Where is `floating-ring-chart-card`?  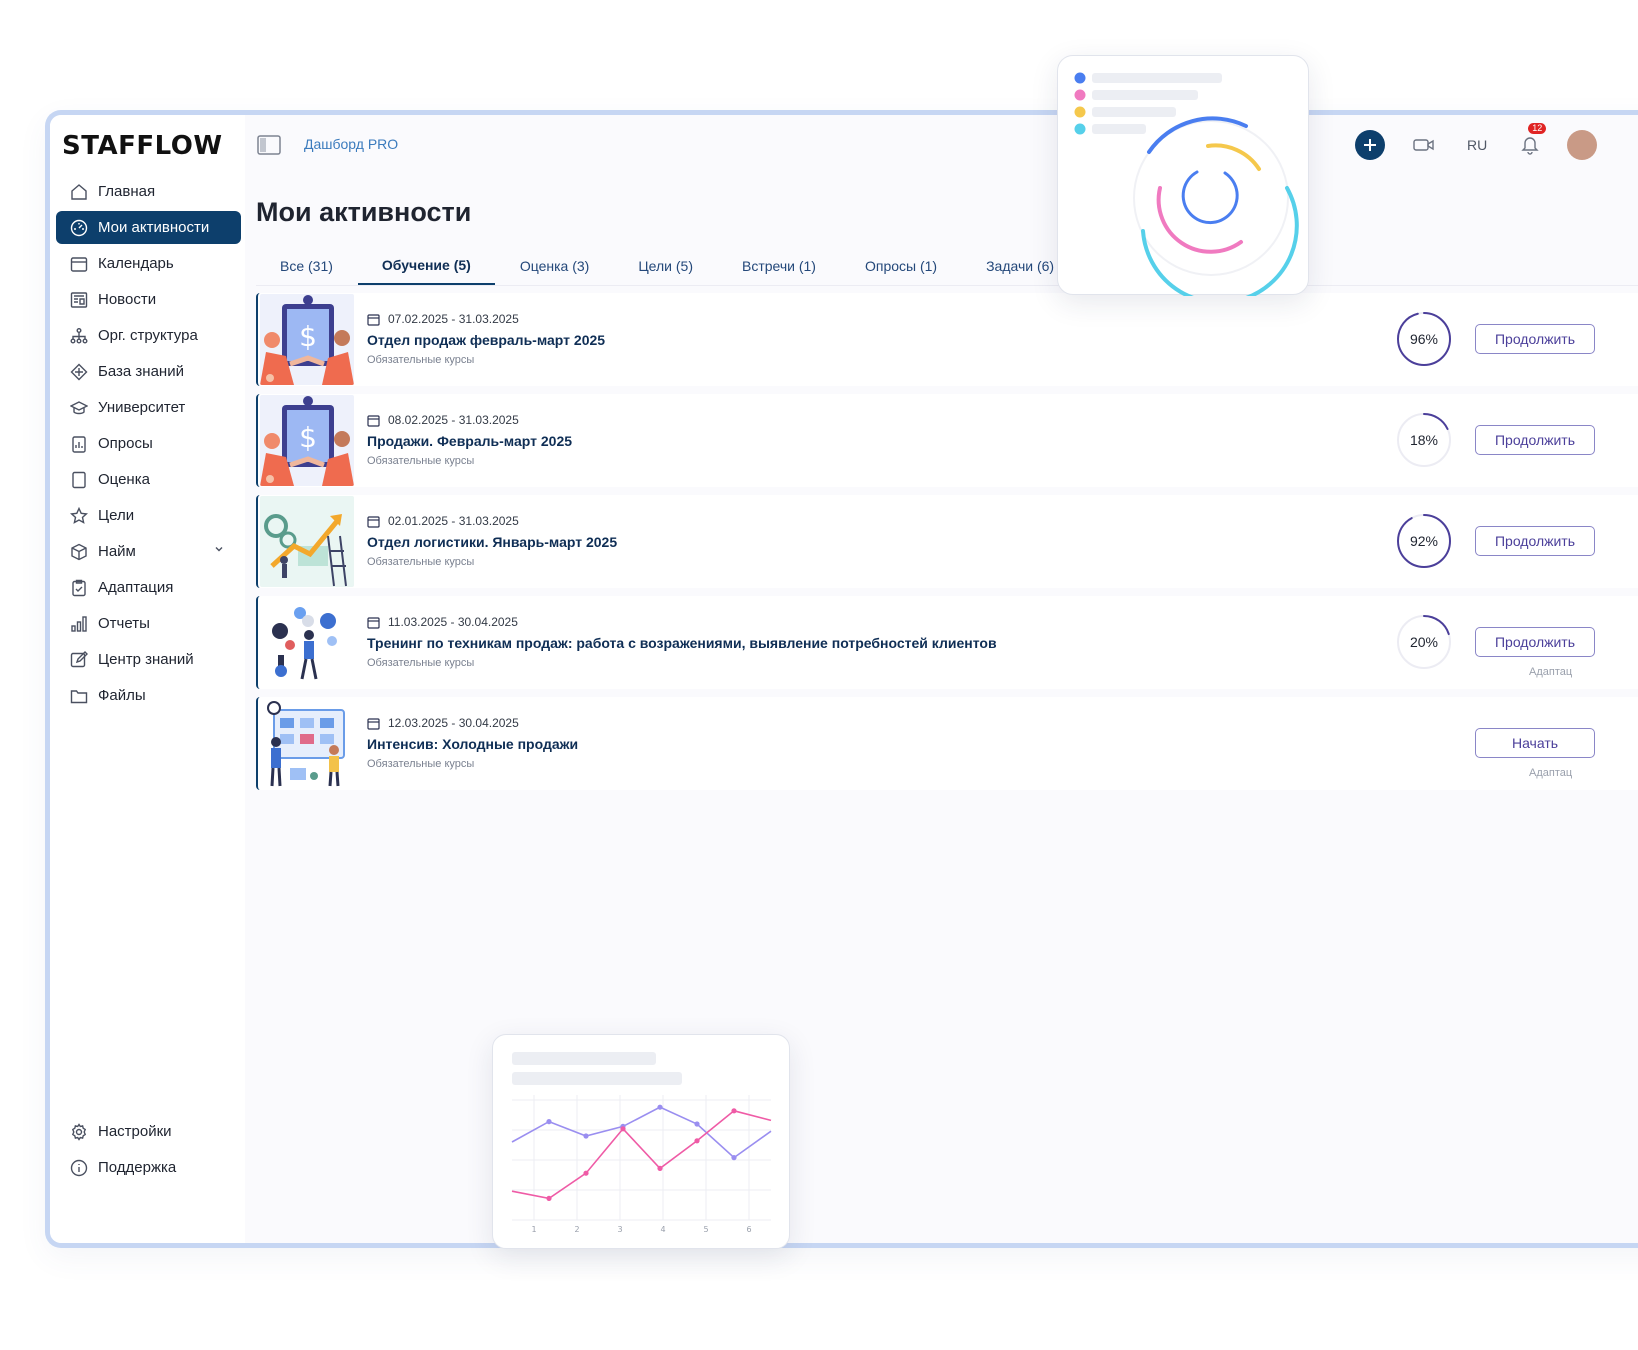 floating-ring-chart-card is located at coordinates (1183, 180).